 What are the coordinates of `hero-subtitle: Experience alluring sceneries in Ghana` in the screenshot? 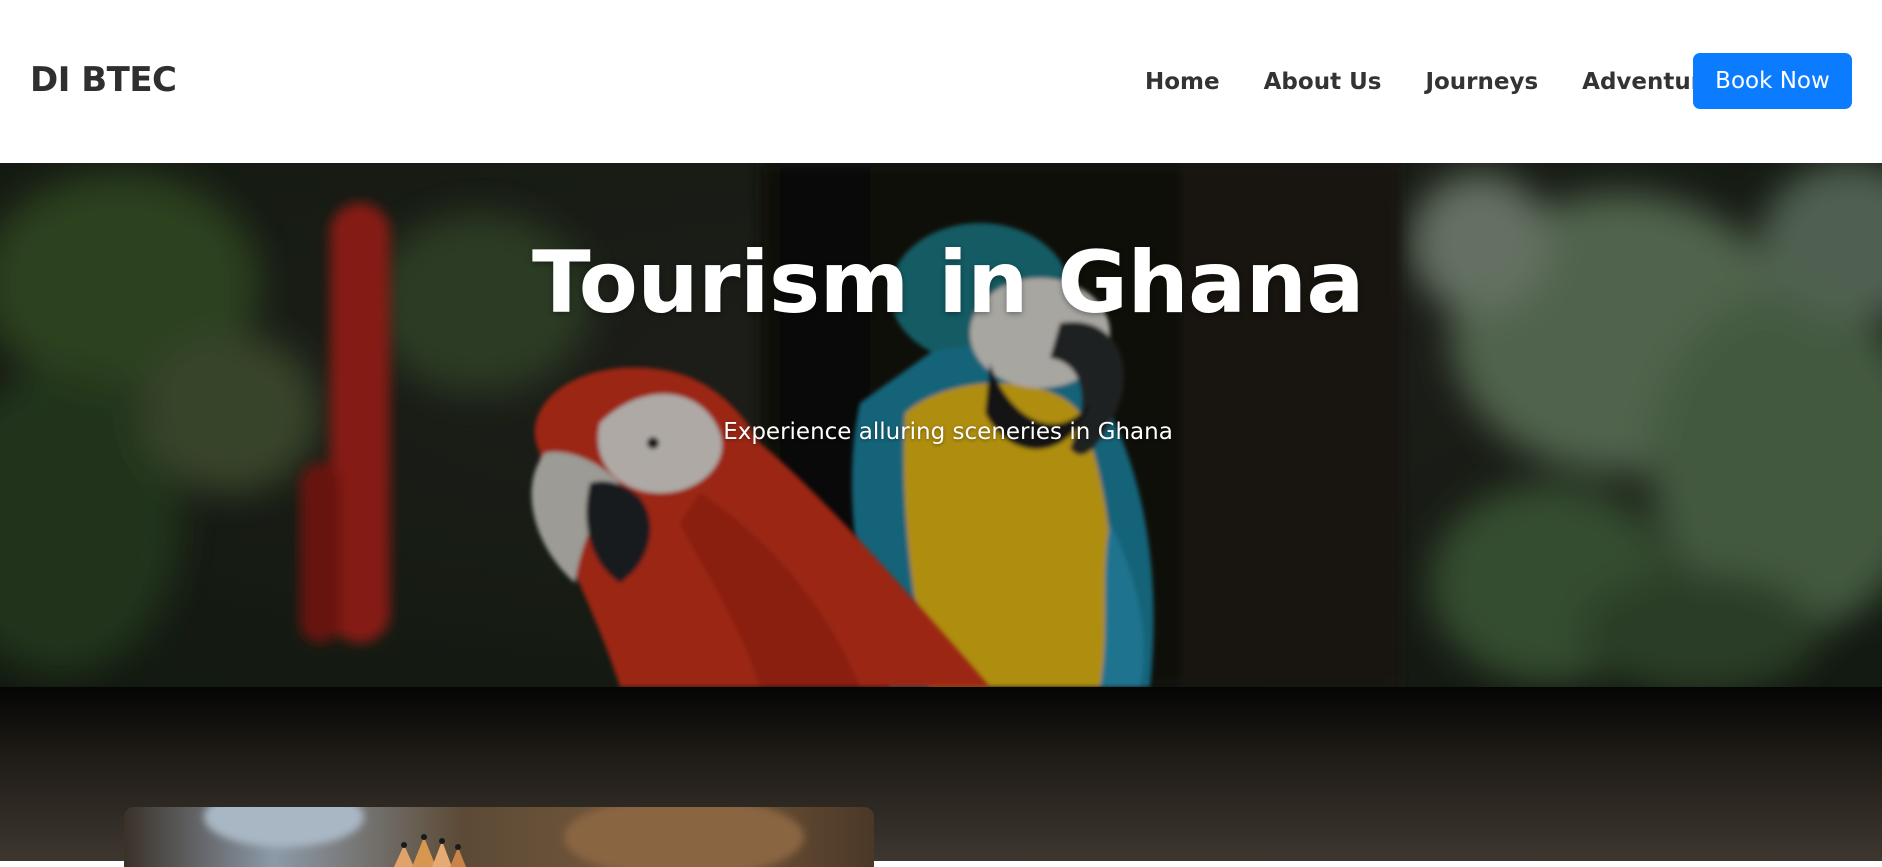 It's located at (948, 432).